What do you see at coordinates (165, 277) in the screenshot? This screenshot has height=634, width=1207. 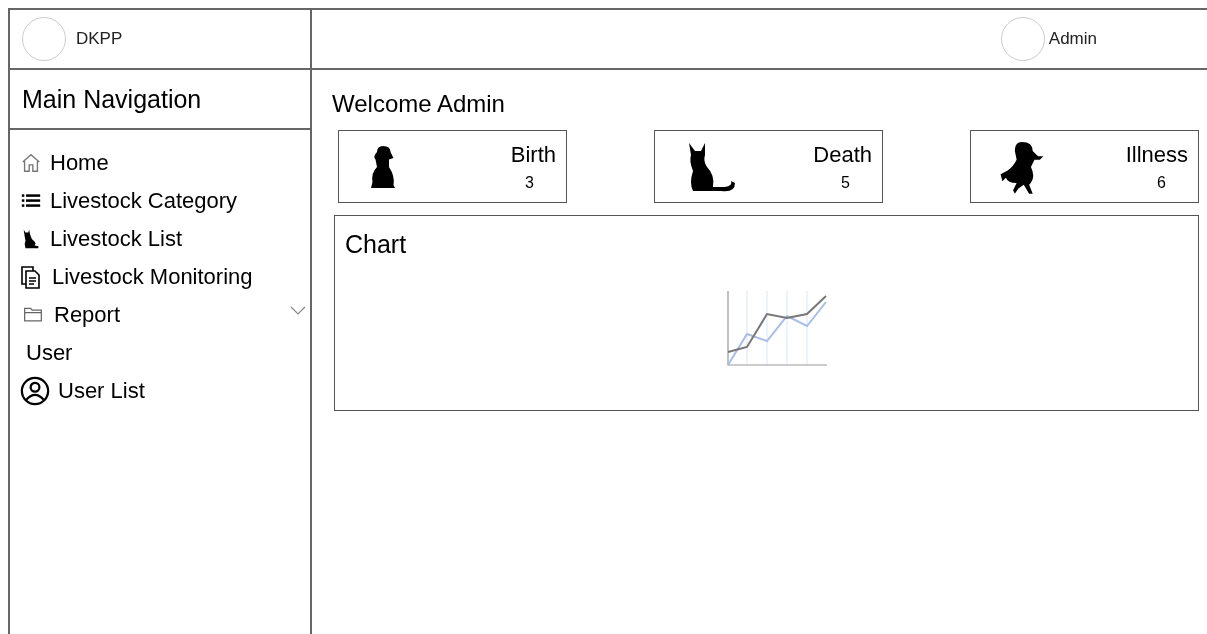 I see `nav-item: Livestock Monitoring` at bounding box center [165, 277].